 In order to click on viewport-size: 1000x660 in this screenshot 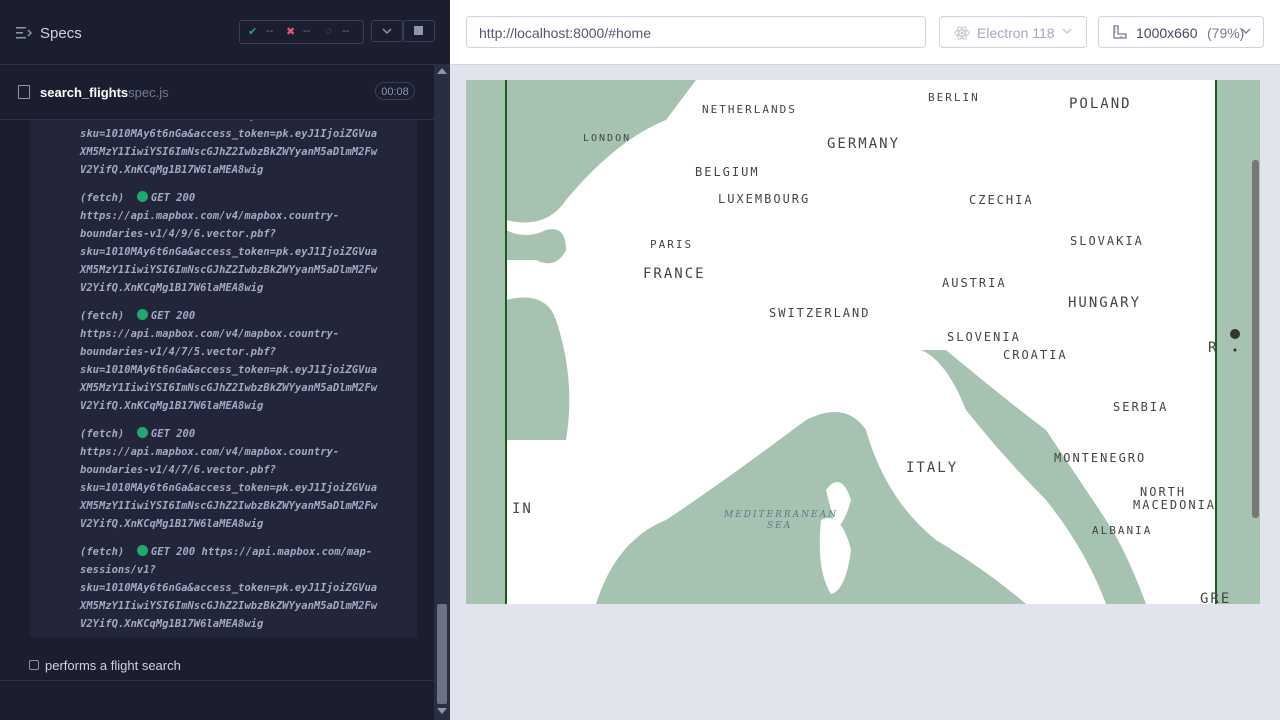, I will do `click(1167, 33)`.